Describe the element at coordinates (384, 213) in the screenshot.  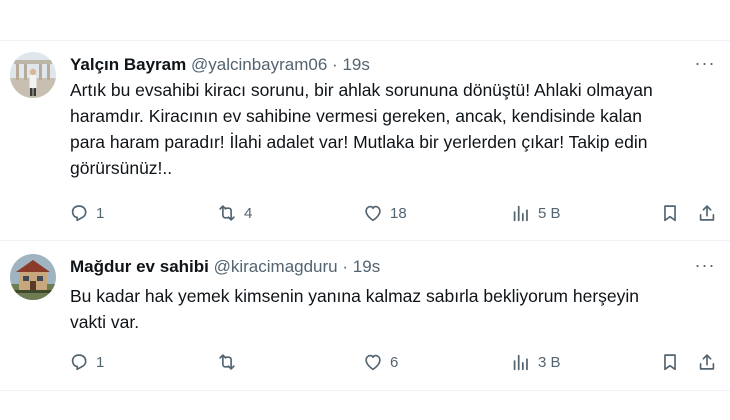
I see `like-button: 18` at that location.